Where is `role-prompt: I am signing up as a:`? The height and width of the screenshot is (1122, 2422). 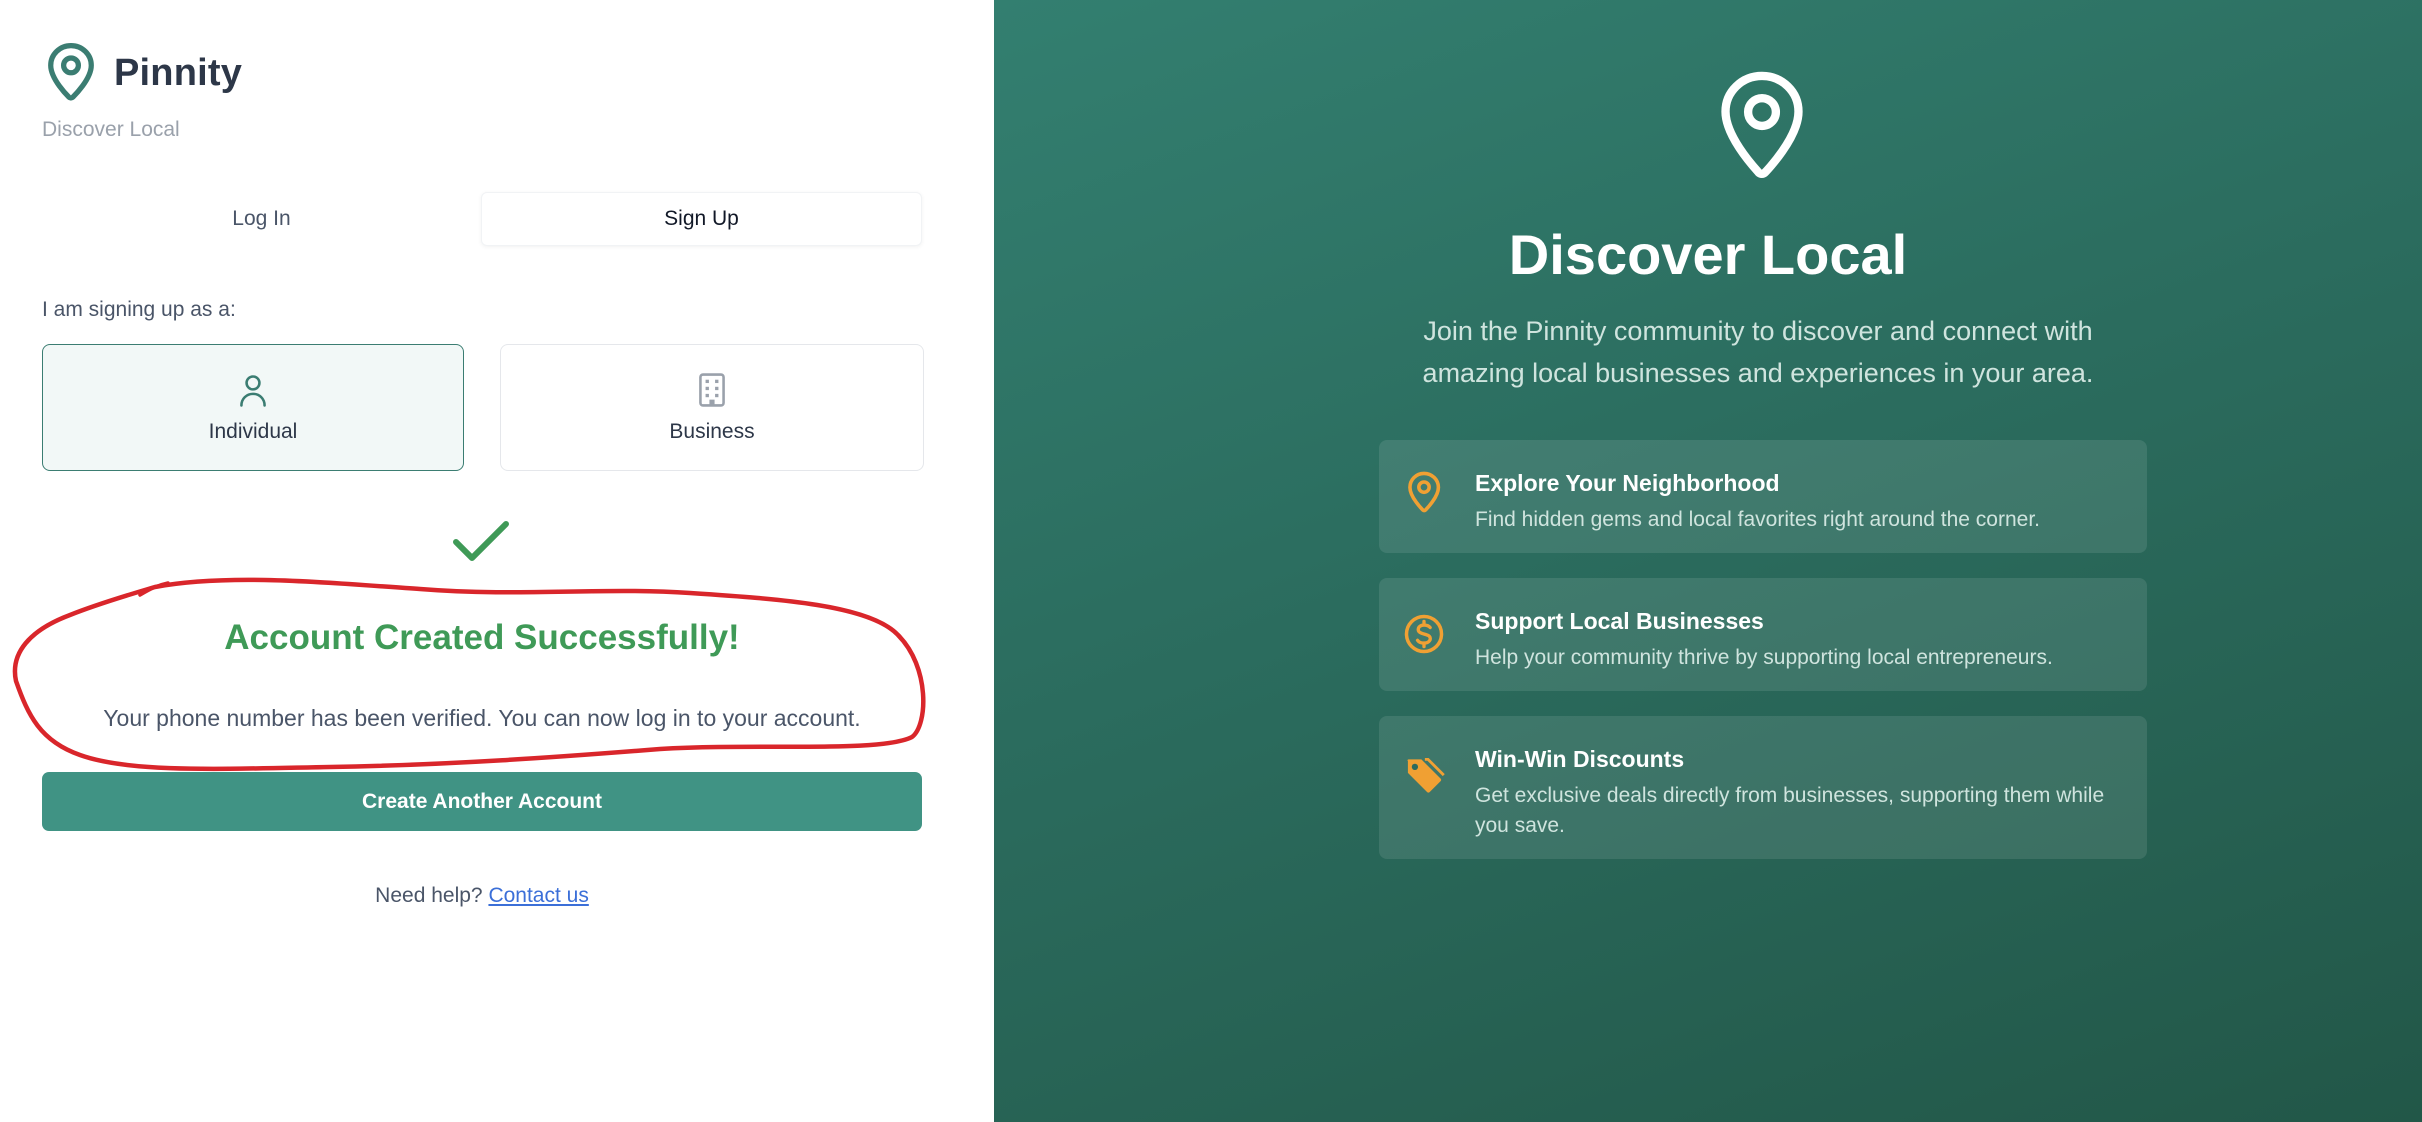
role-prompt: I am signing up as a: is located at coordinates (139, 309).